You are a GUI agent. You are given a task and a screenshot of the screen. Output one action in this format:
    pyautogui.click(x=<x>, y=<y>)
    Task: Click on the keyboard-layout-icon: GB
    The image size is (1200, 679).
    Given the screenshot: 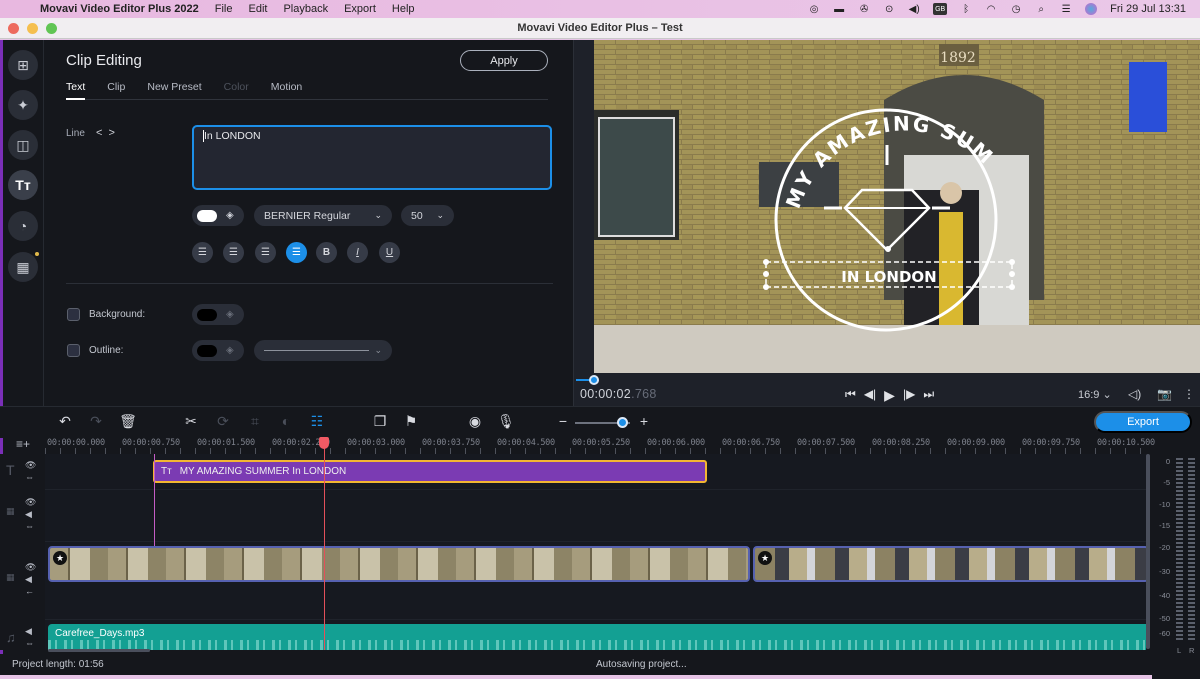 What is the action you would take?
    pyautogui.click(x=940, y=9)
    